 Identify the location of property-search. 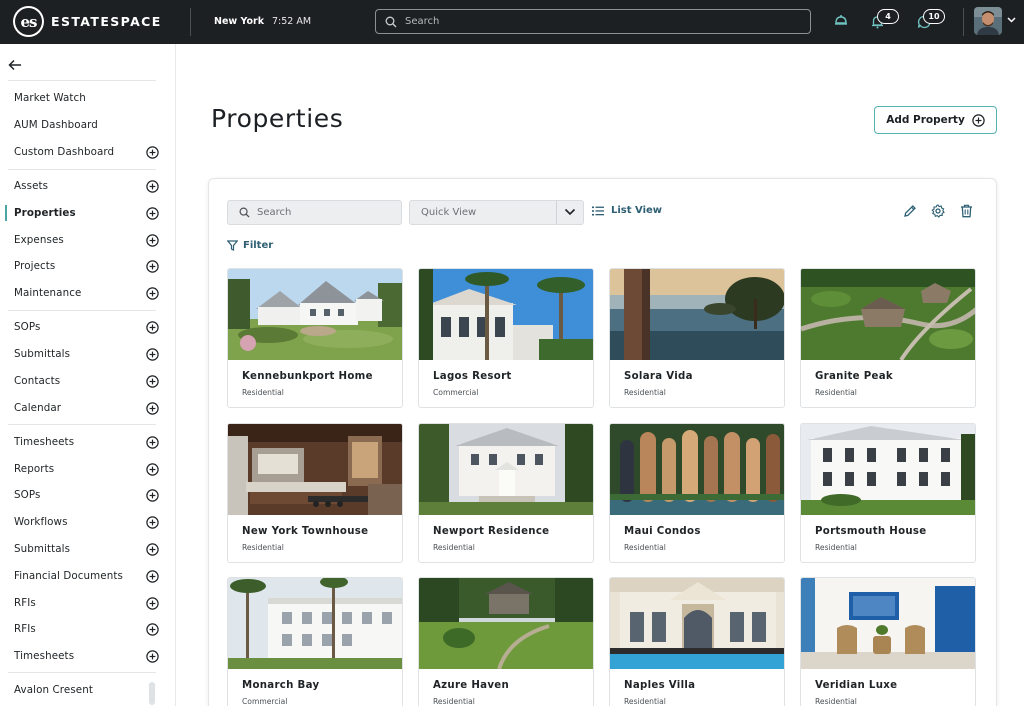
(314, 212).